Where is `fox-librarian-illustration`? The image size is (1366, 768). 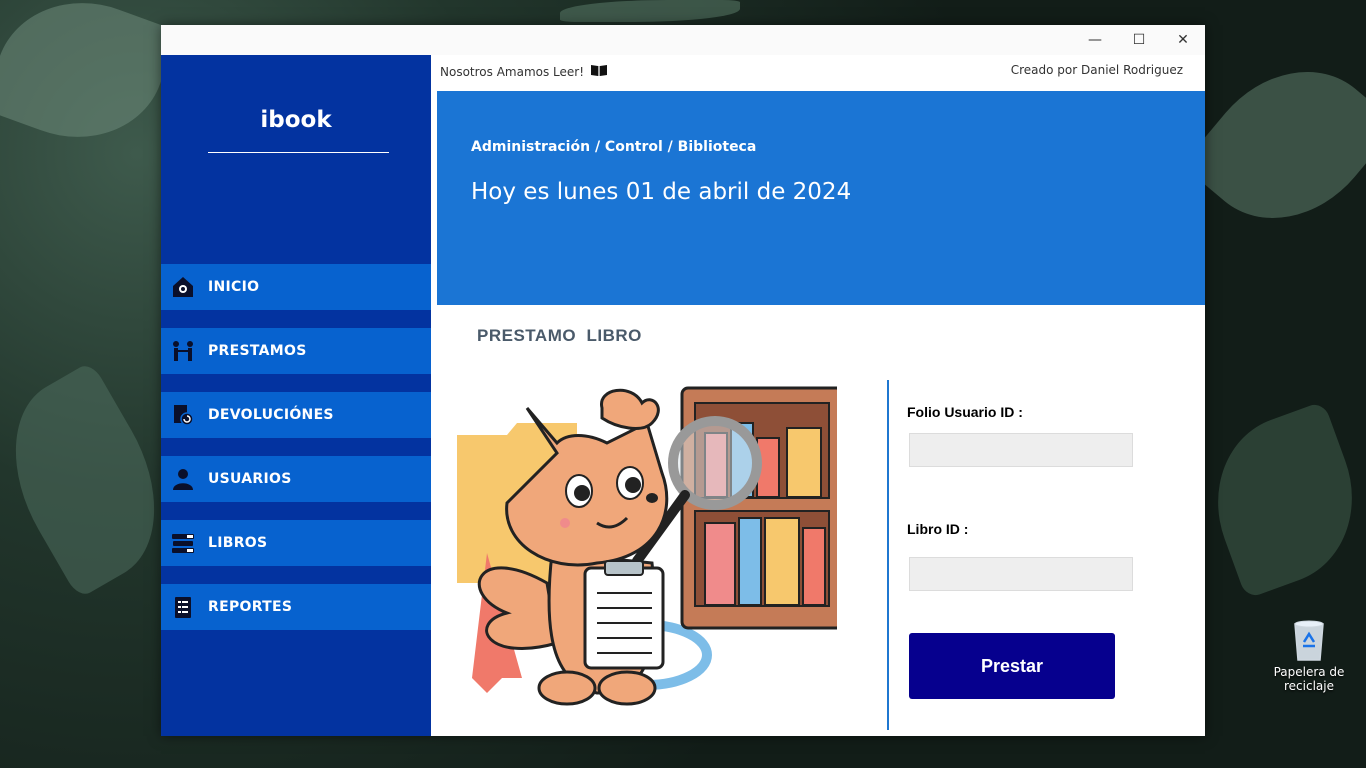
fox-librarian-illustration is located at coordinates (647, 546).